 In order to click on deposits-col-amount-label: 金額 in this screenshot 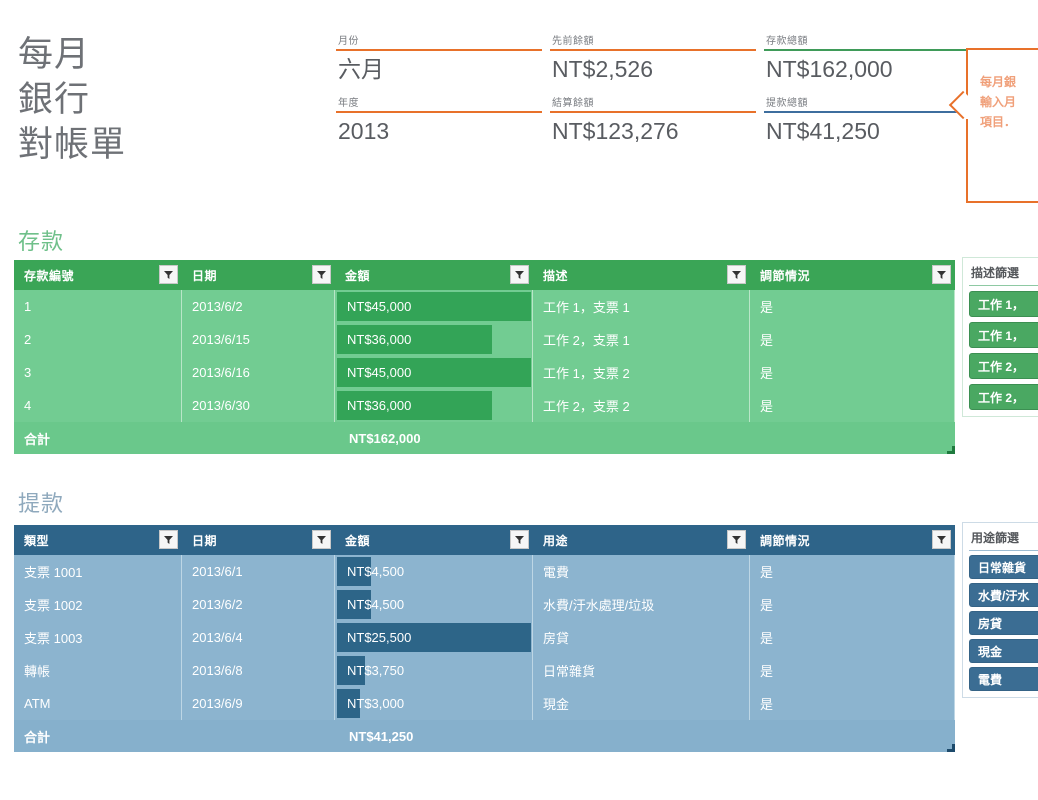, I will do `click(358, 275)`.